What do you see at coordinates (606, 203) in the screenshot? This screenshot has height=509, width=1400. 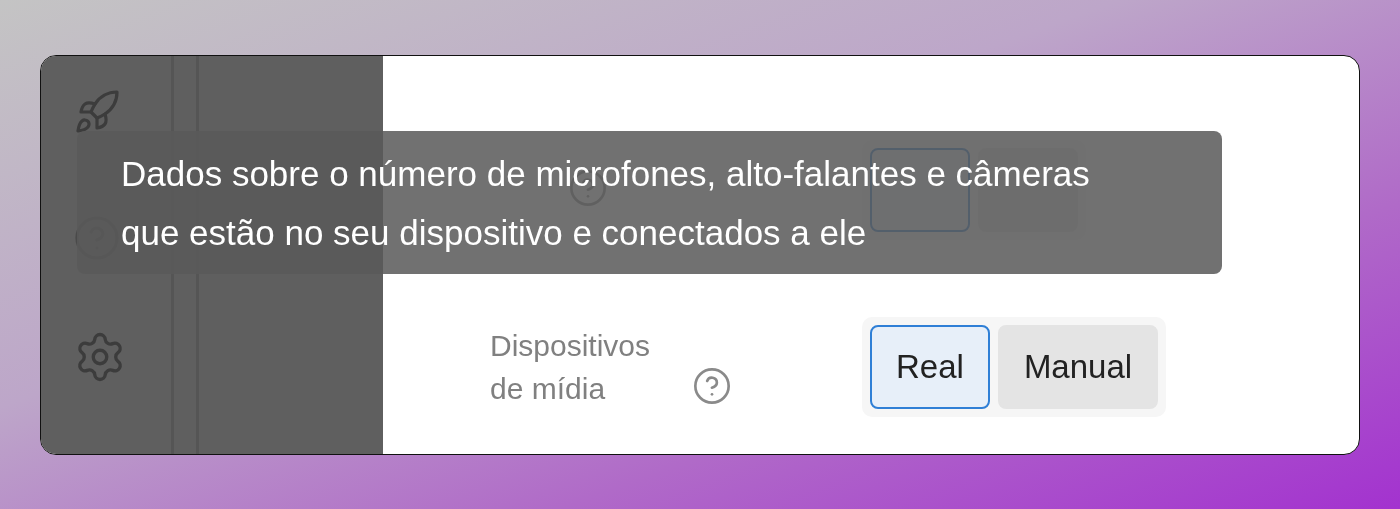 I see `tooltip-text: Dados sobre o número de microfones, alto-falantes e câmeras que estão no seu dispositivo e conectados a ele` at bounding box center [606, 203].